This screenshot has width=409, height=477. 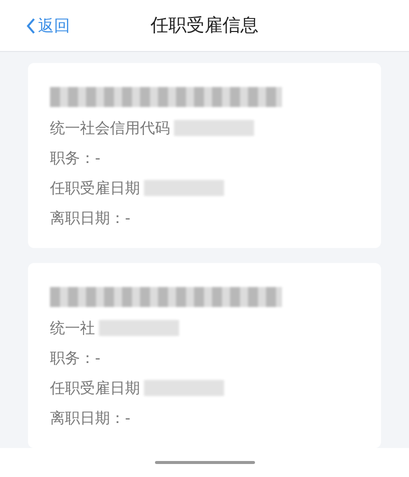 I want to click on field-label: 统一社, so click(x=72, y=328).